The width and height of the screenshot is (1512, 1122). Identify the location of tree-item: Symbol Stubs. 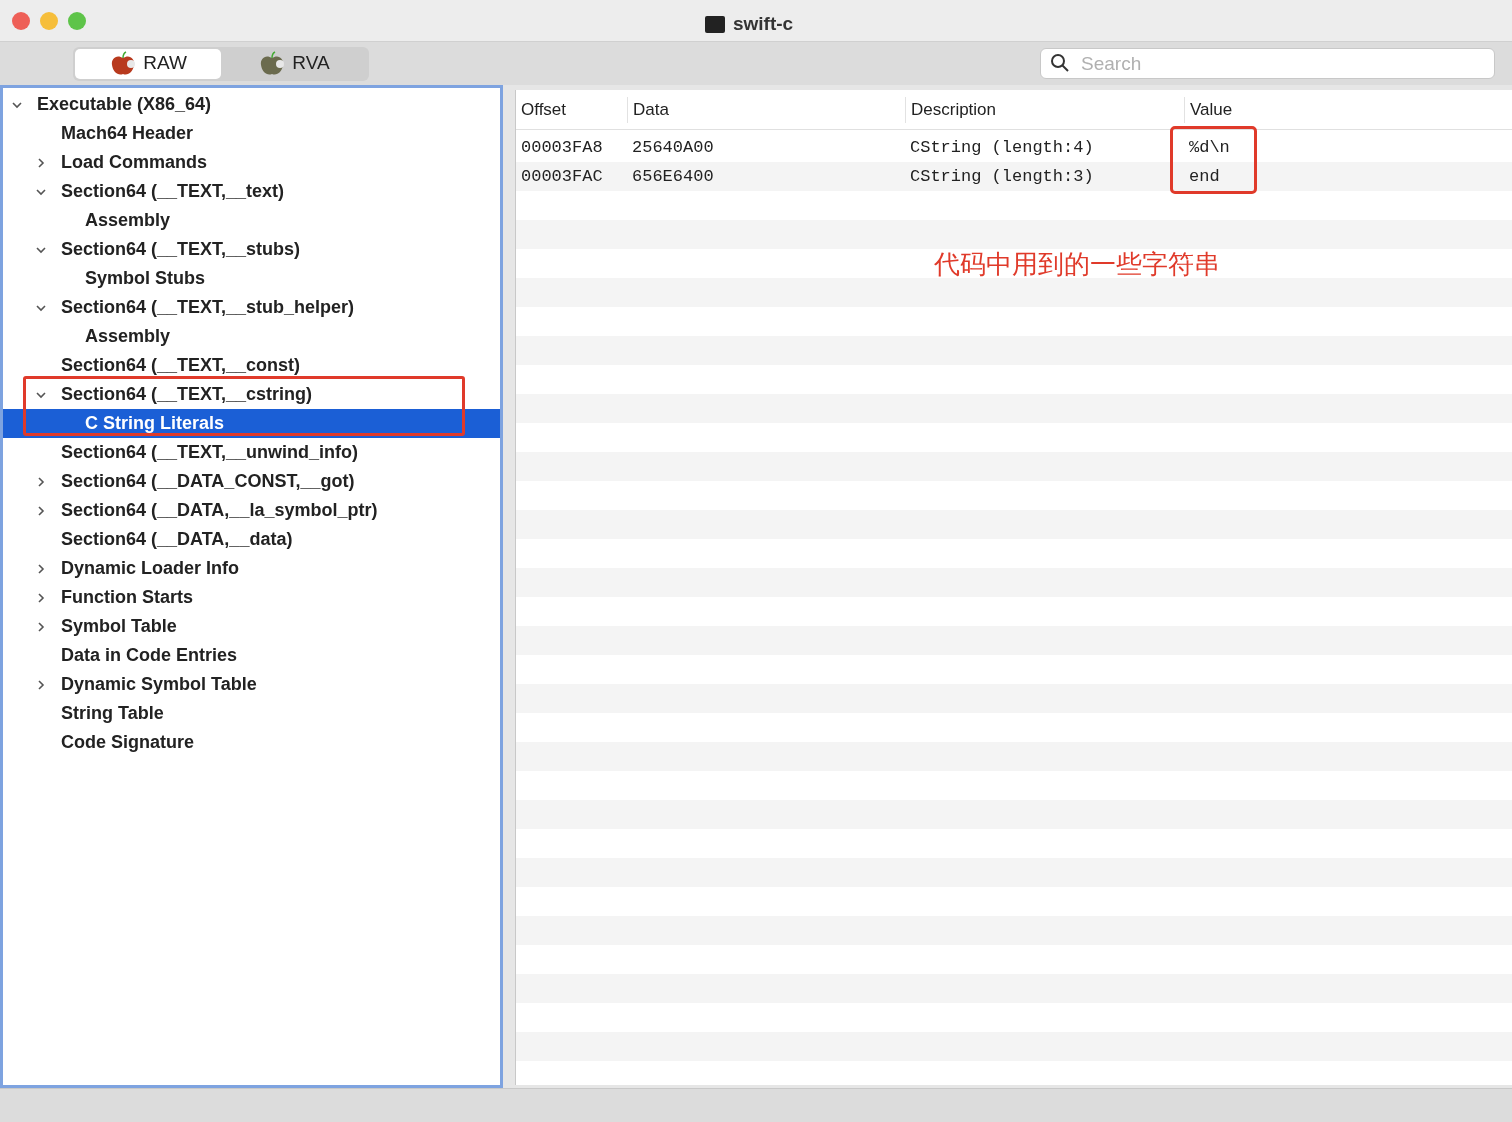
(251, 278).